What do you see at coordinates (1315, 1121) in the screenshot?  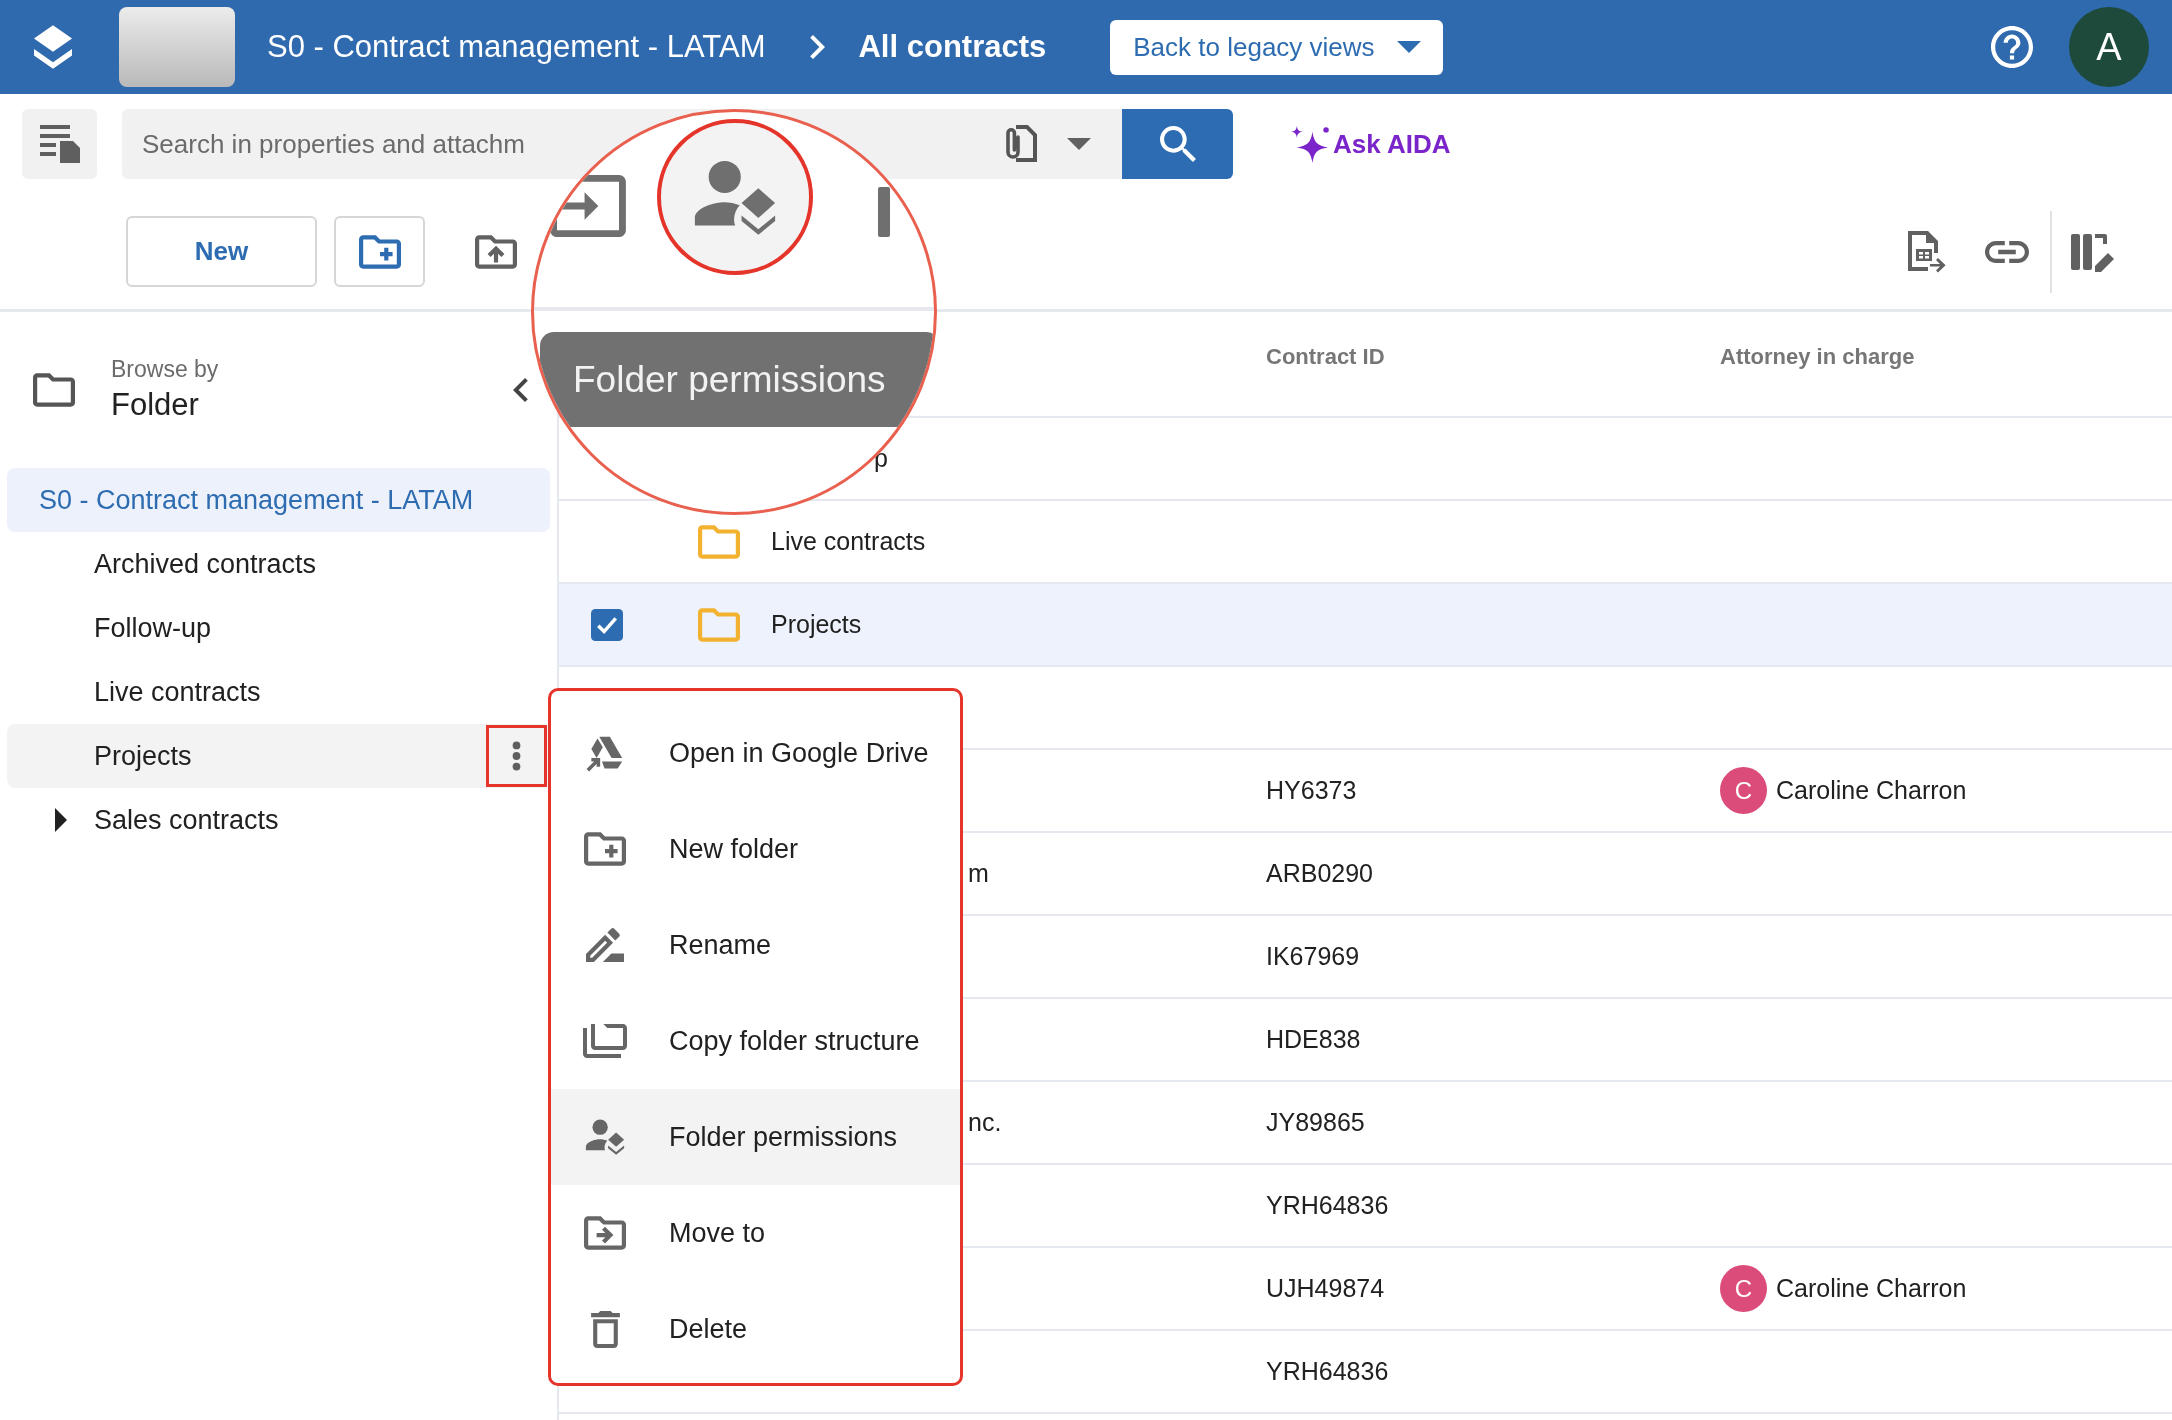 I see `contract-id-cell: JY89865` at bounding box center [1315, 1121].